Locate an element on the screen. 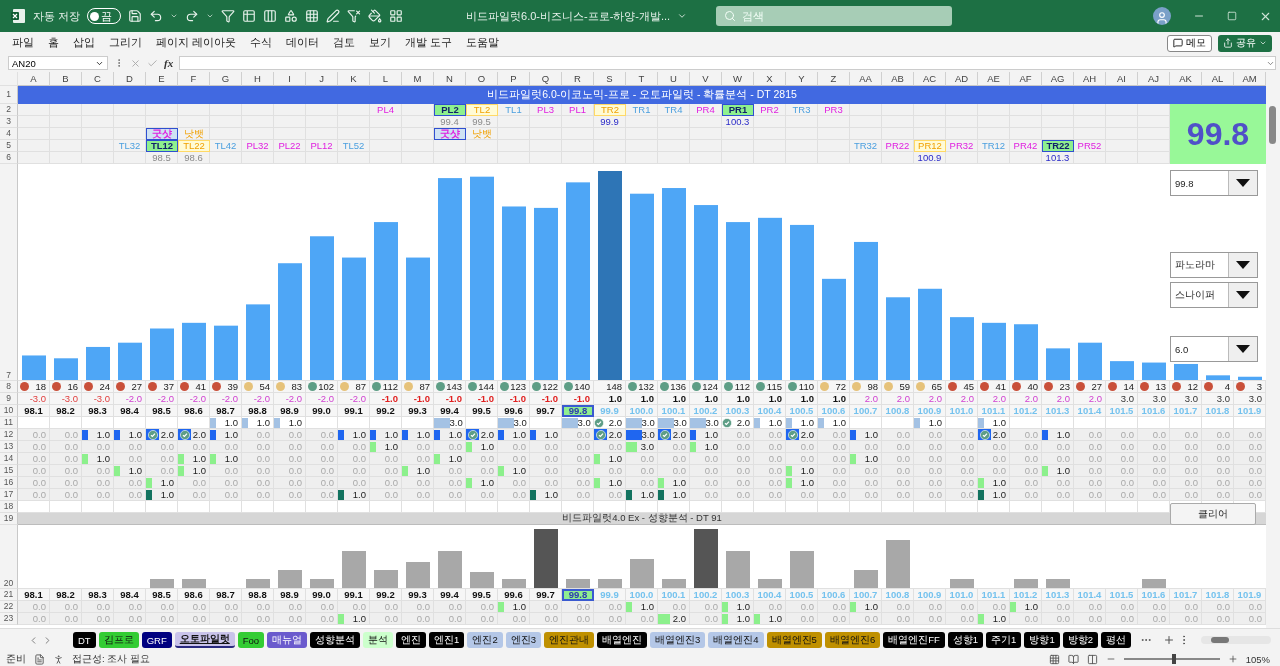 The image size is (1280, 666). sheet-tab: 김프로 is located at coordinates (118, 640).